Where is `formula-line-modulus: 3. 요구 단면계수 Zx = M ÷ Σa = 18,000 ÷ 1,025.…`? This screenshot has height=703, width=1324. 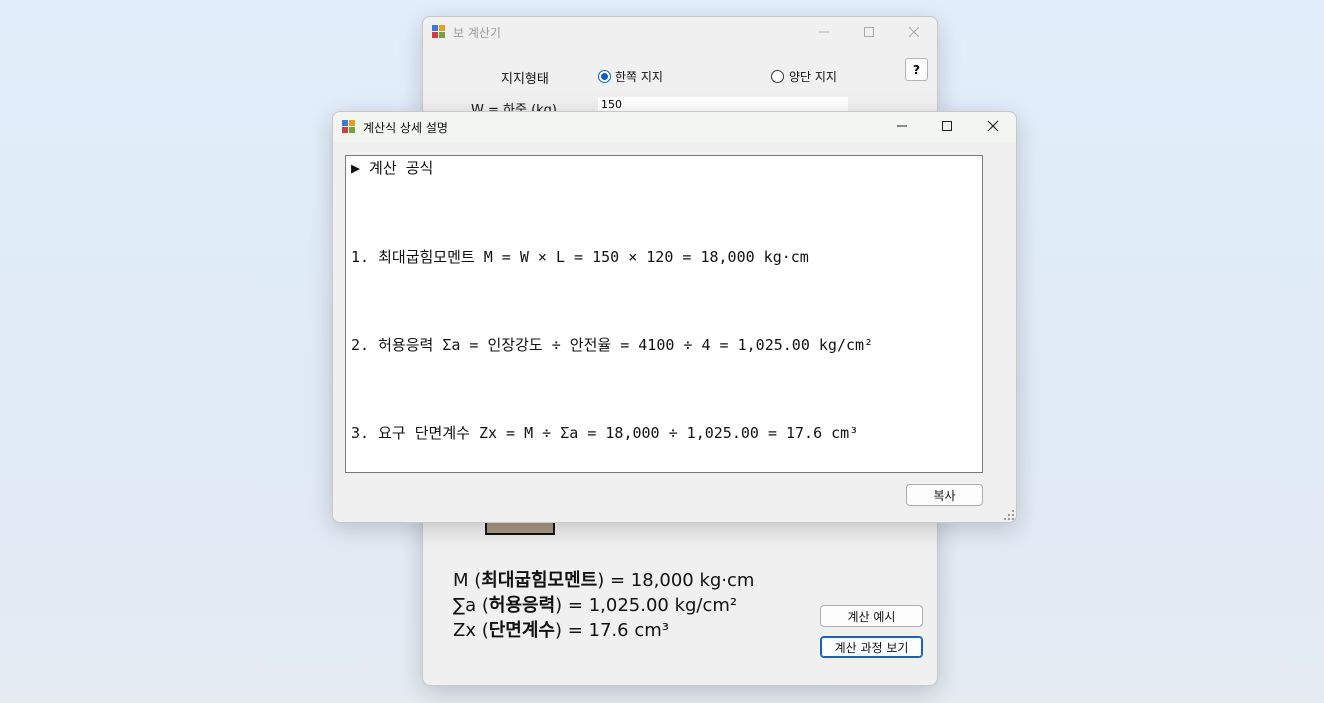
formula-line-modulus: 3. 요구 단면계수 Zx = M ÷ Σa = 18,000 ÷ 1,025.… is located at coordinates (605, 433).